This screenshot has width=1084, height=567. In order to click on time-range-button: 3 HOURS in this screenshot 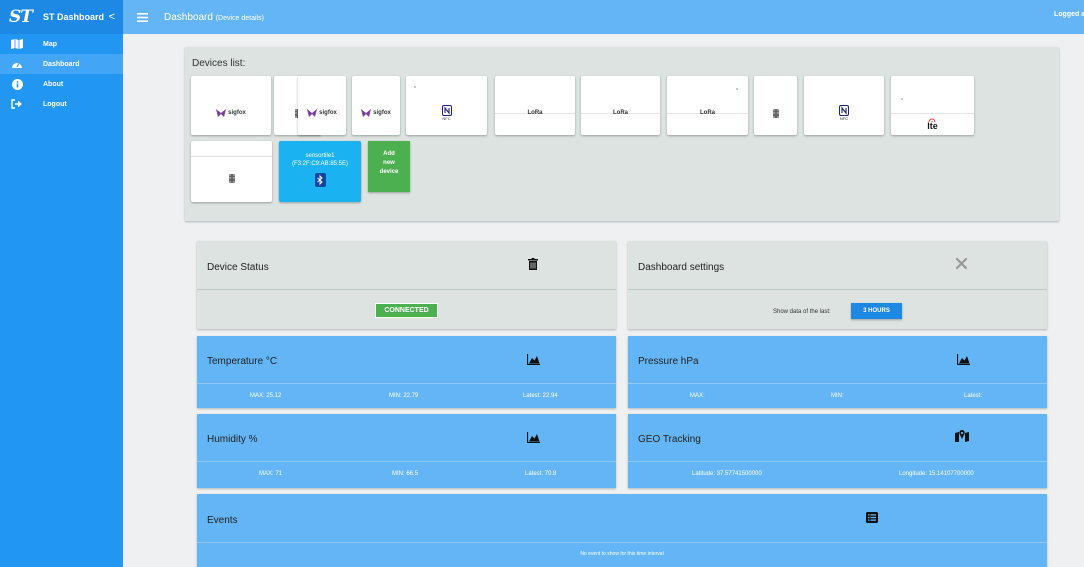, I will do `click(876, 311)`.